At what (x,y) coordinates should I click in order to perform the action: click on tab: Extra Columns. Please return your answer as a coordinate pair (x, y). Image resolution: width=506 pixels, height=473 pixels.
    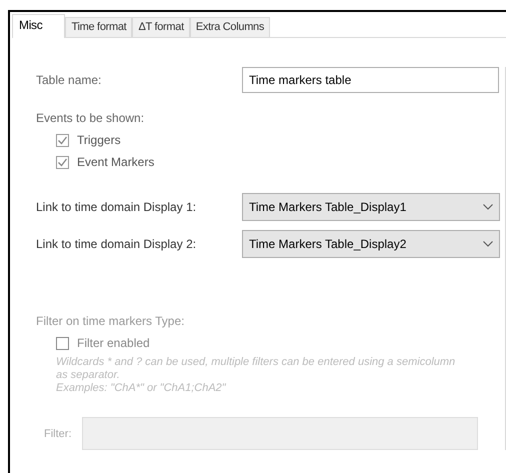
    Looking at the image, I should click on (230, 27).